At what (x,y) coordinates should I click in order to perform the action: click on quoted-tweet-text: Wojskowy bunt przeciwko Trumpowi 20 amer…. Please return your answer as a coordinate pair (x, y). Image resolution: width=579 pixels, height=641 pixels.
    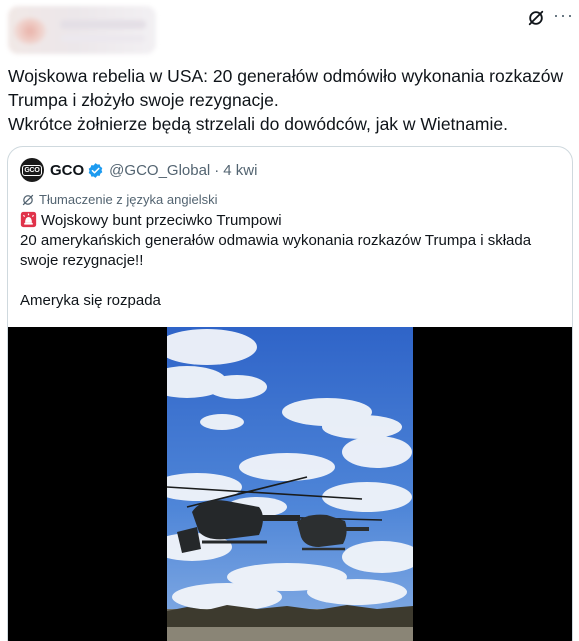
    Looking at the image, I should click on (290, 261).